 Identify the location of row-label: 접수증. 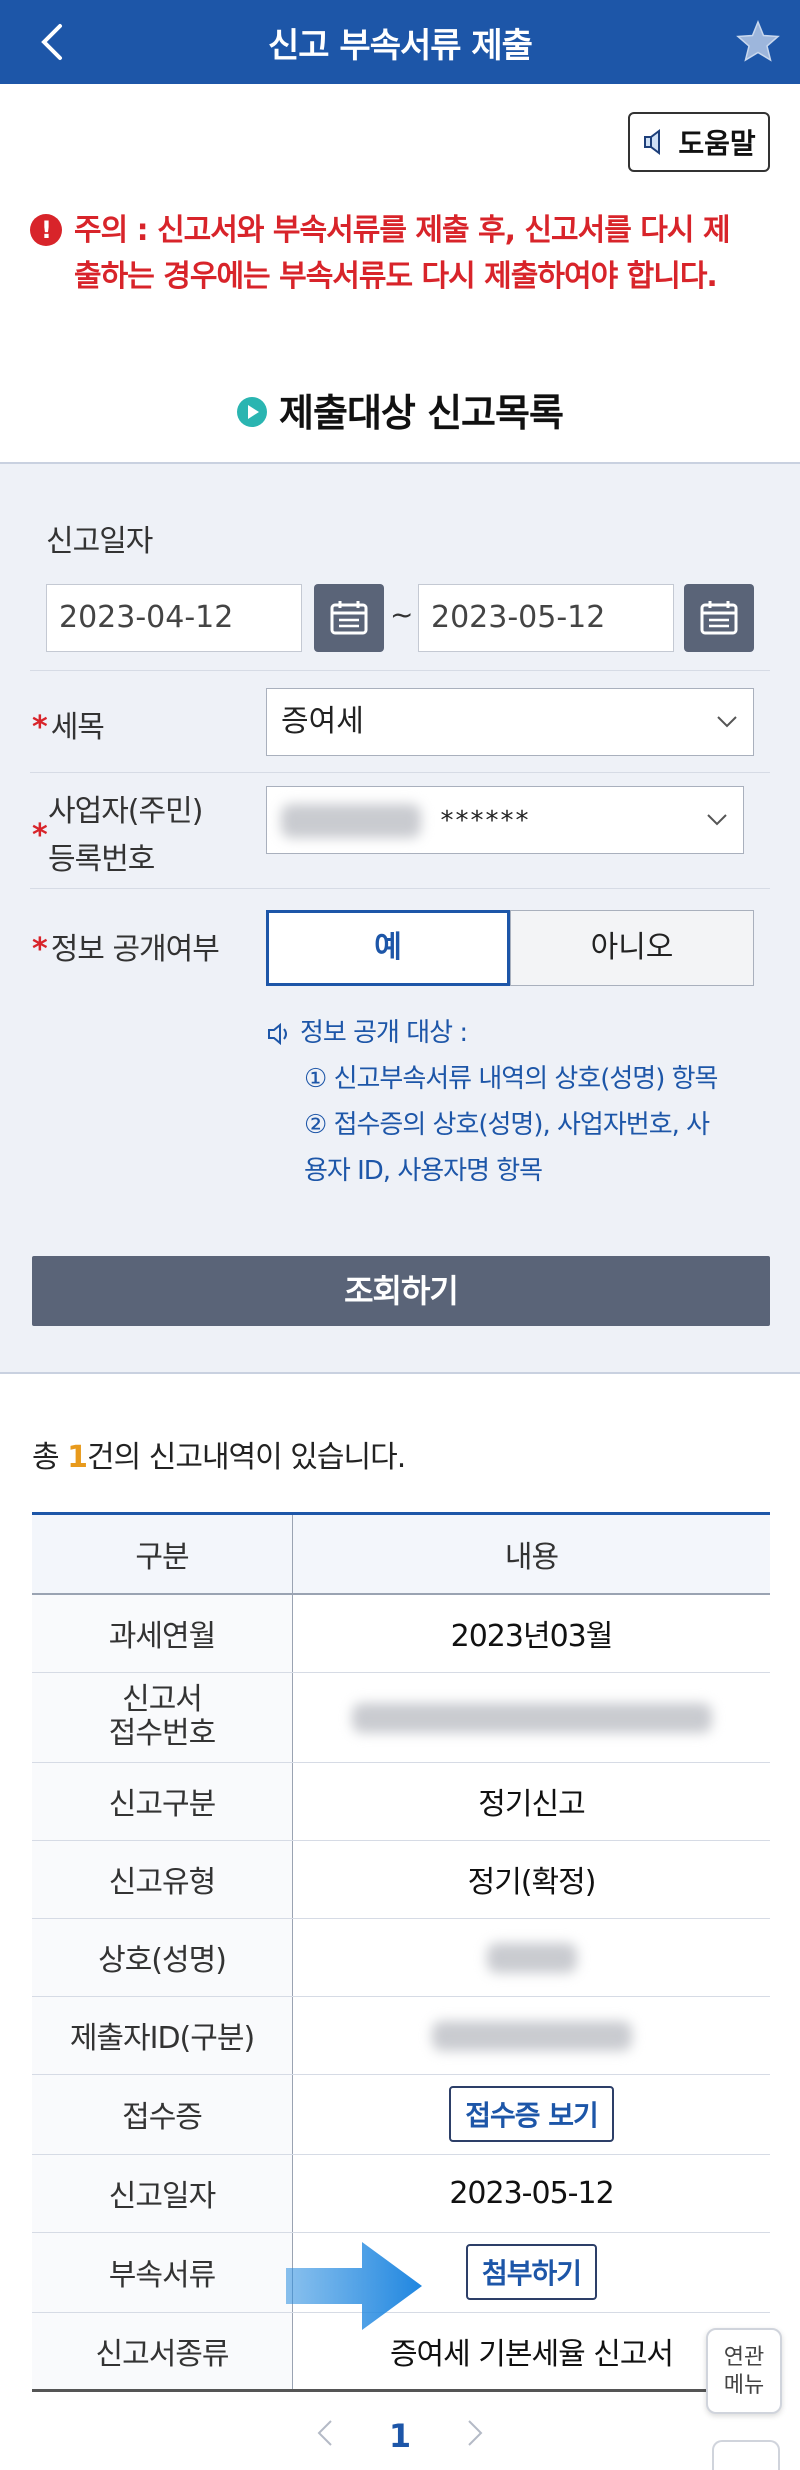
(162, 2114).